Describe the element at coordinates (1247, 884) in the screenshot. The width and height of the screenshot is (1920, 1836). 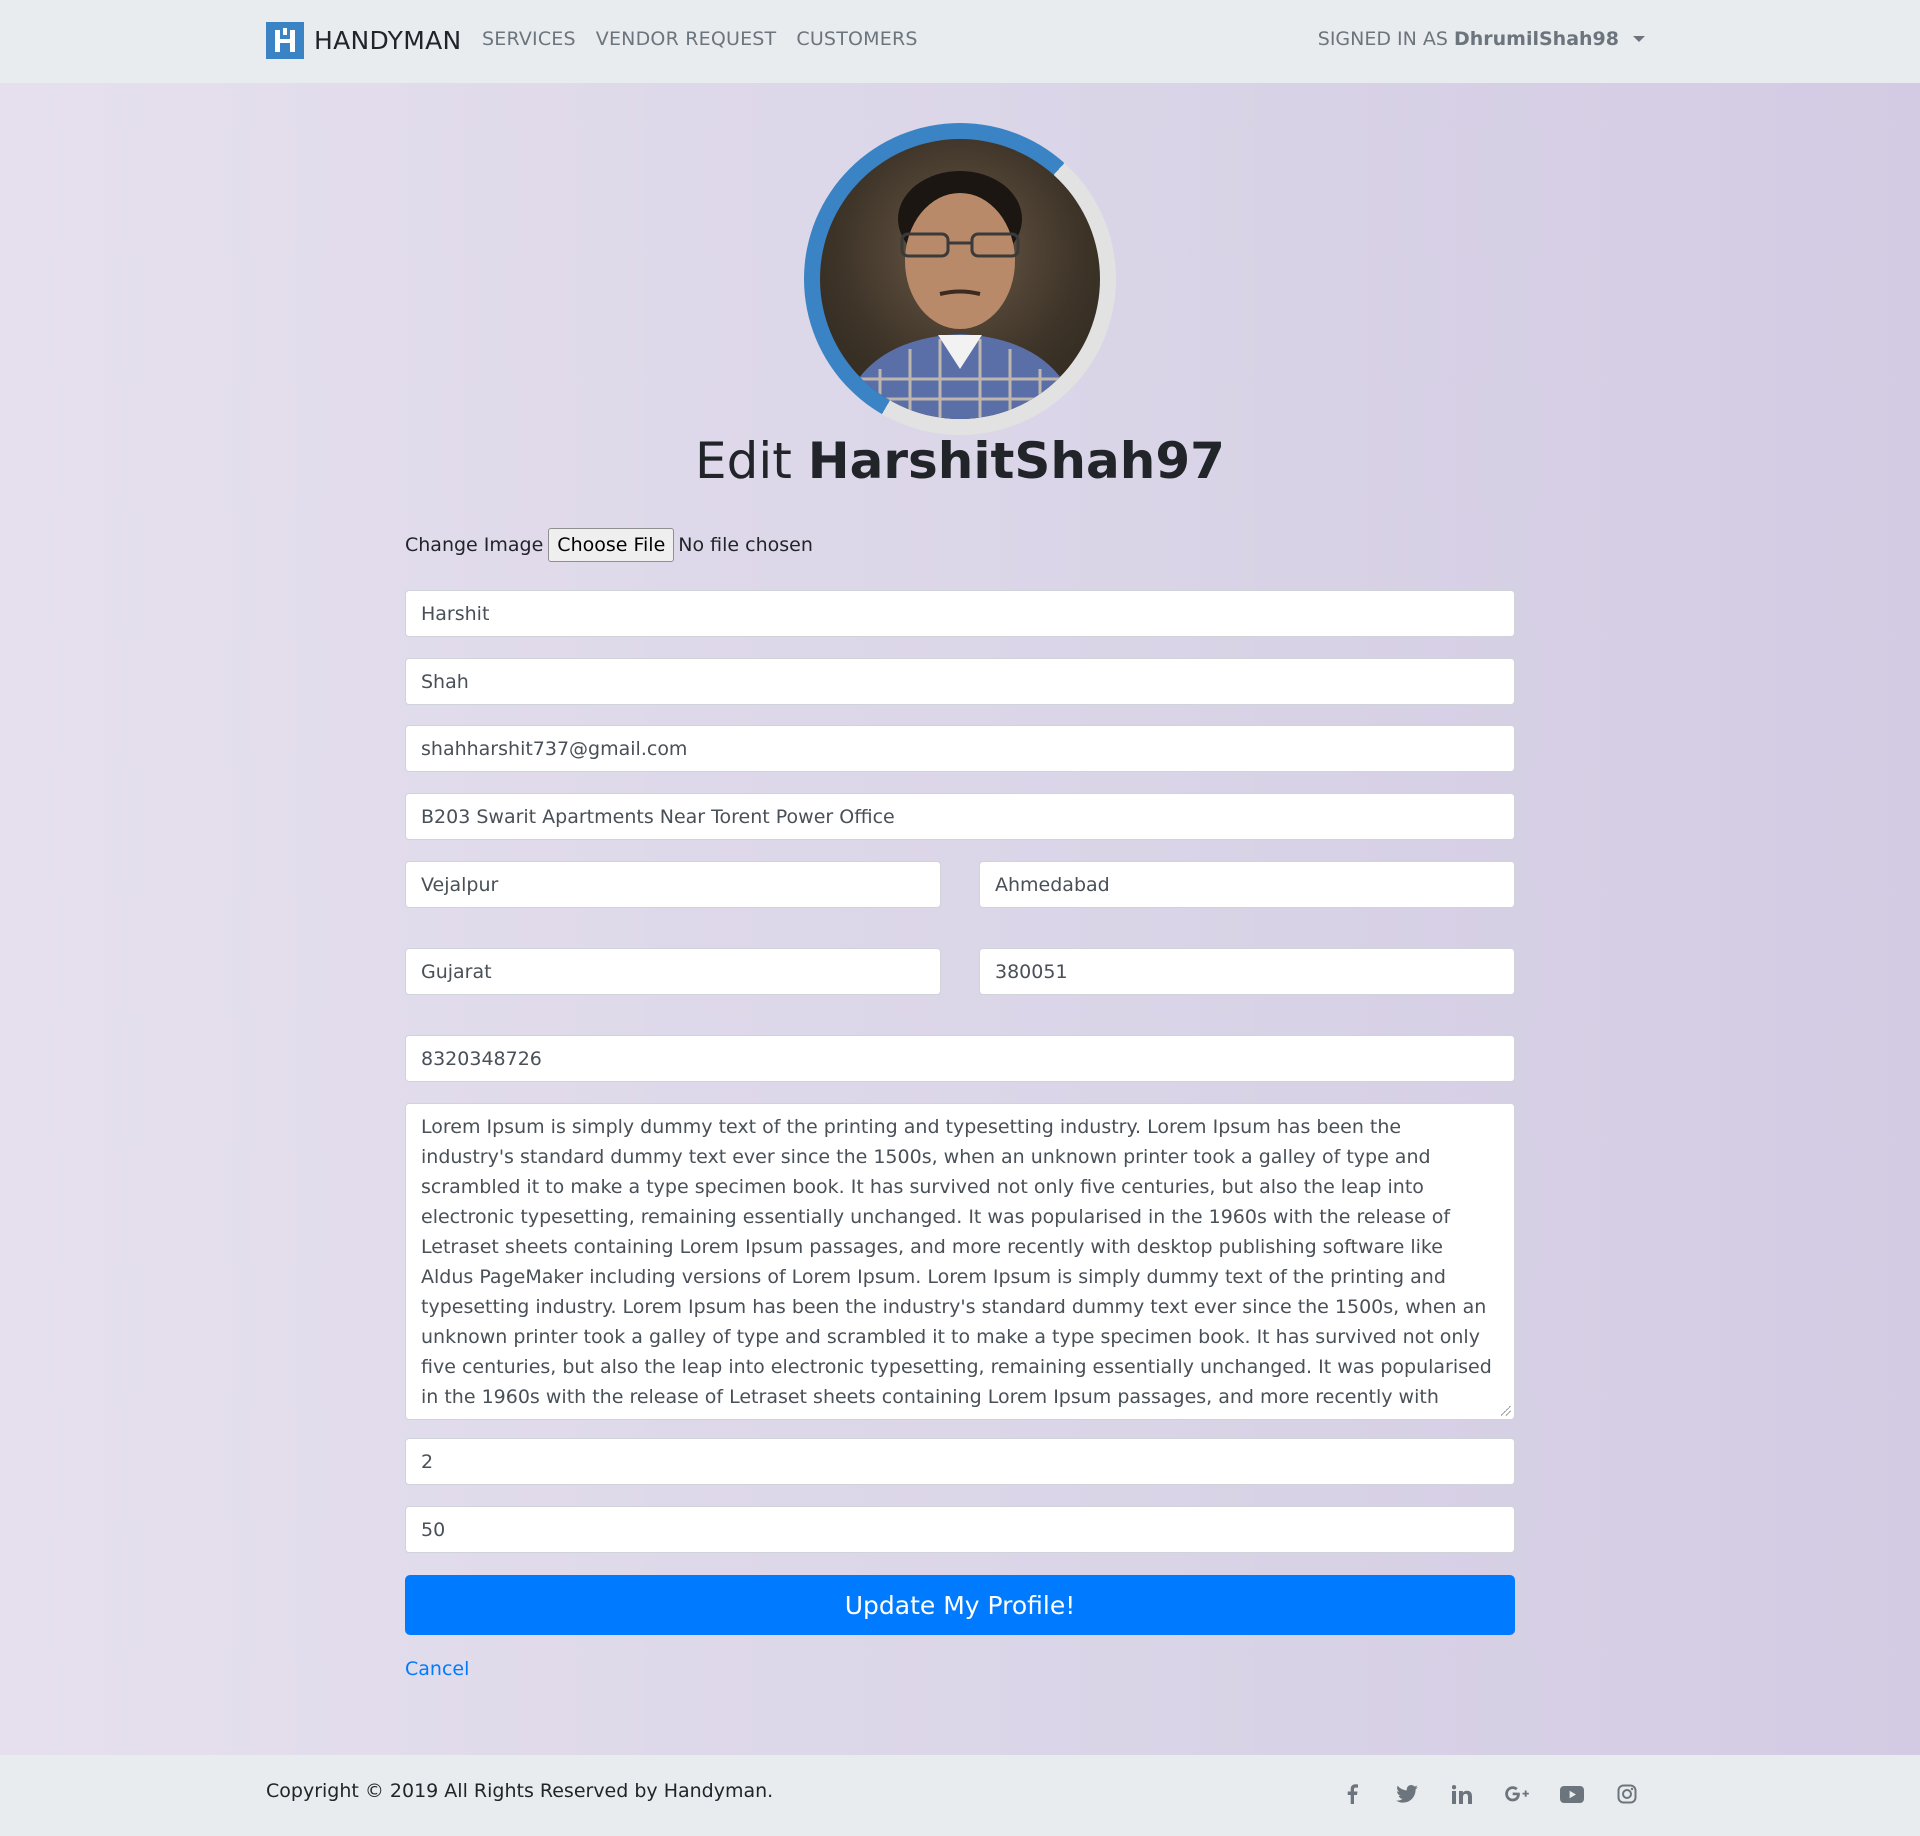
I see `city-field: Ahmedabad` at that location.